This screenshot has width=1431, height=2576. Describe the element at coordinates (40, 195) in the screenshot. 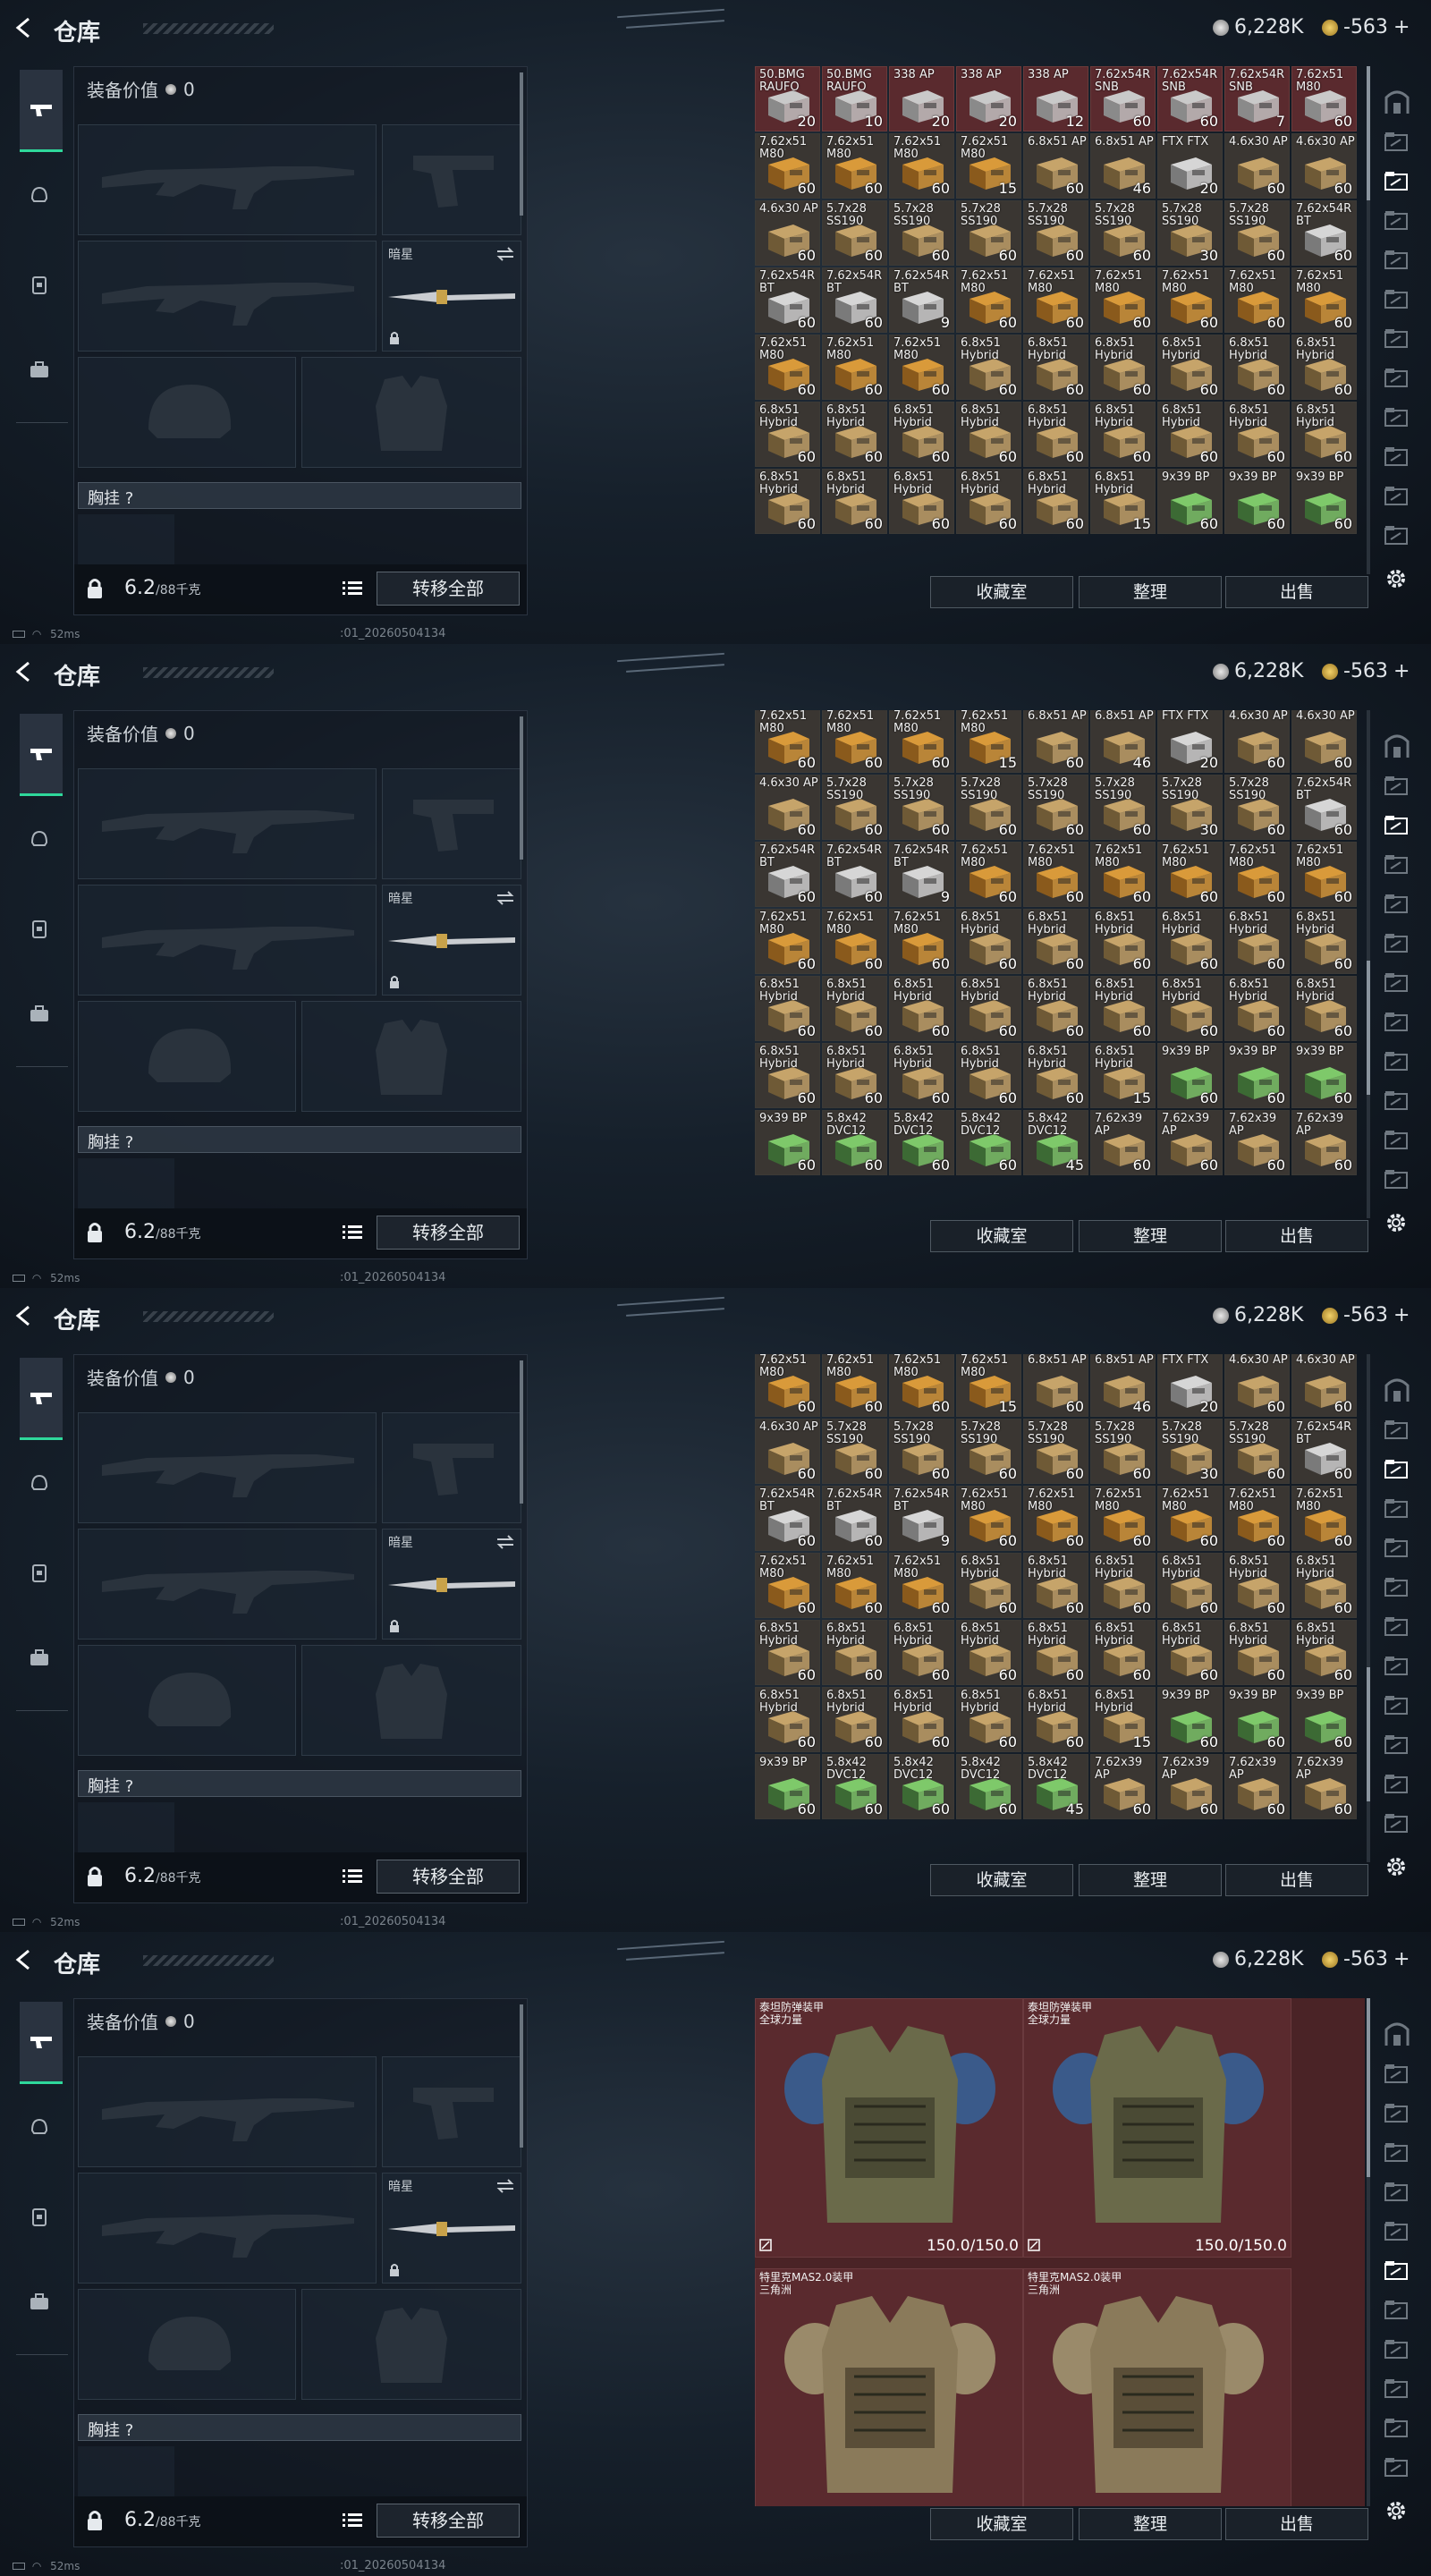

I see `nav-helmet` at that location.